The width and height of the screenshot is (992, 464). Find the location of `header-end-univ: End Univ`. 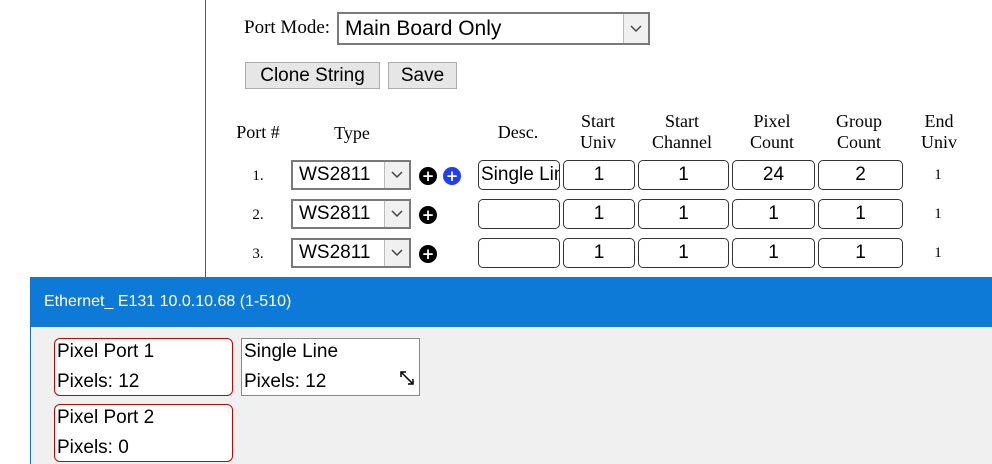

header-end-univ: End Univ is located at coordinates (939, 131).